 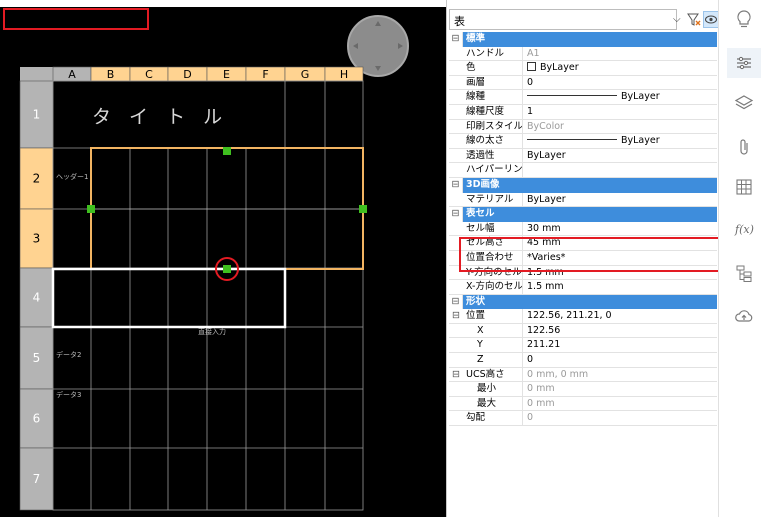 I want to click on property-row: 色 ByLayer, so click(x=583, y=68).